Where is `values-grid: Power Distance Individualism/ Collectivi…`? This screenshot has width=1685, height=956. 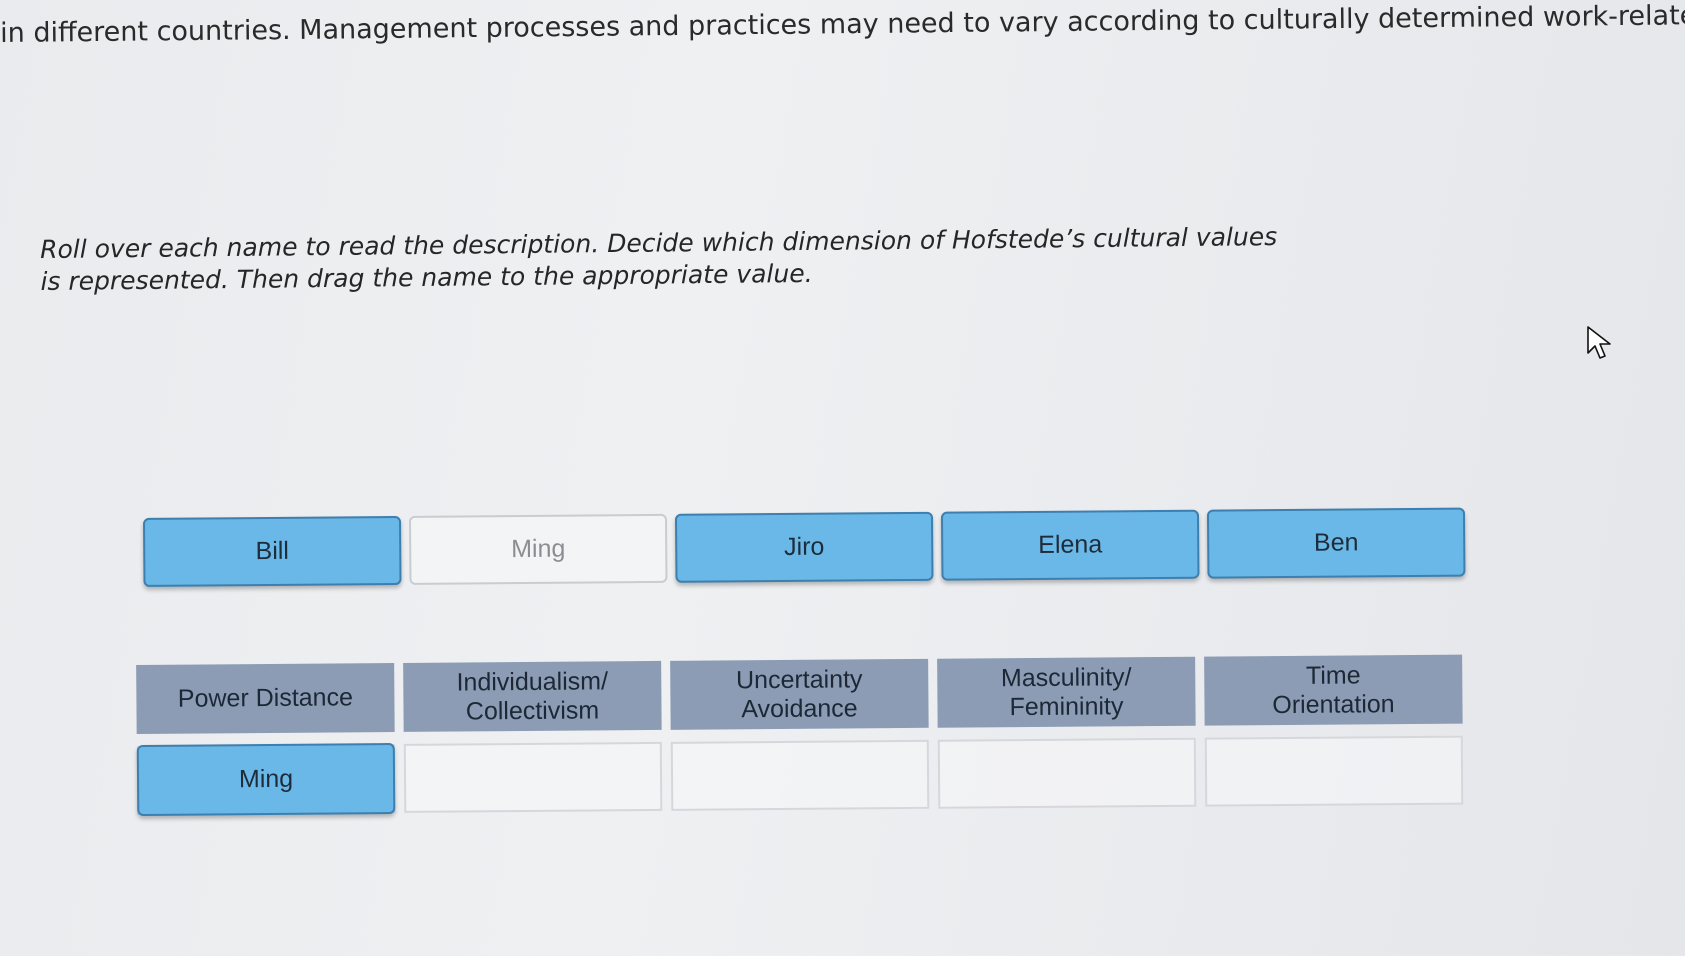
values-grid: Power Distance Individualism/ Collectivi… is located at coordinates (800, 735).